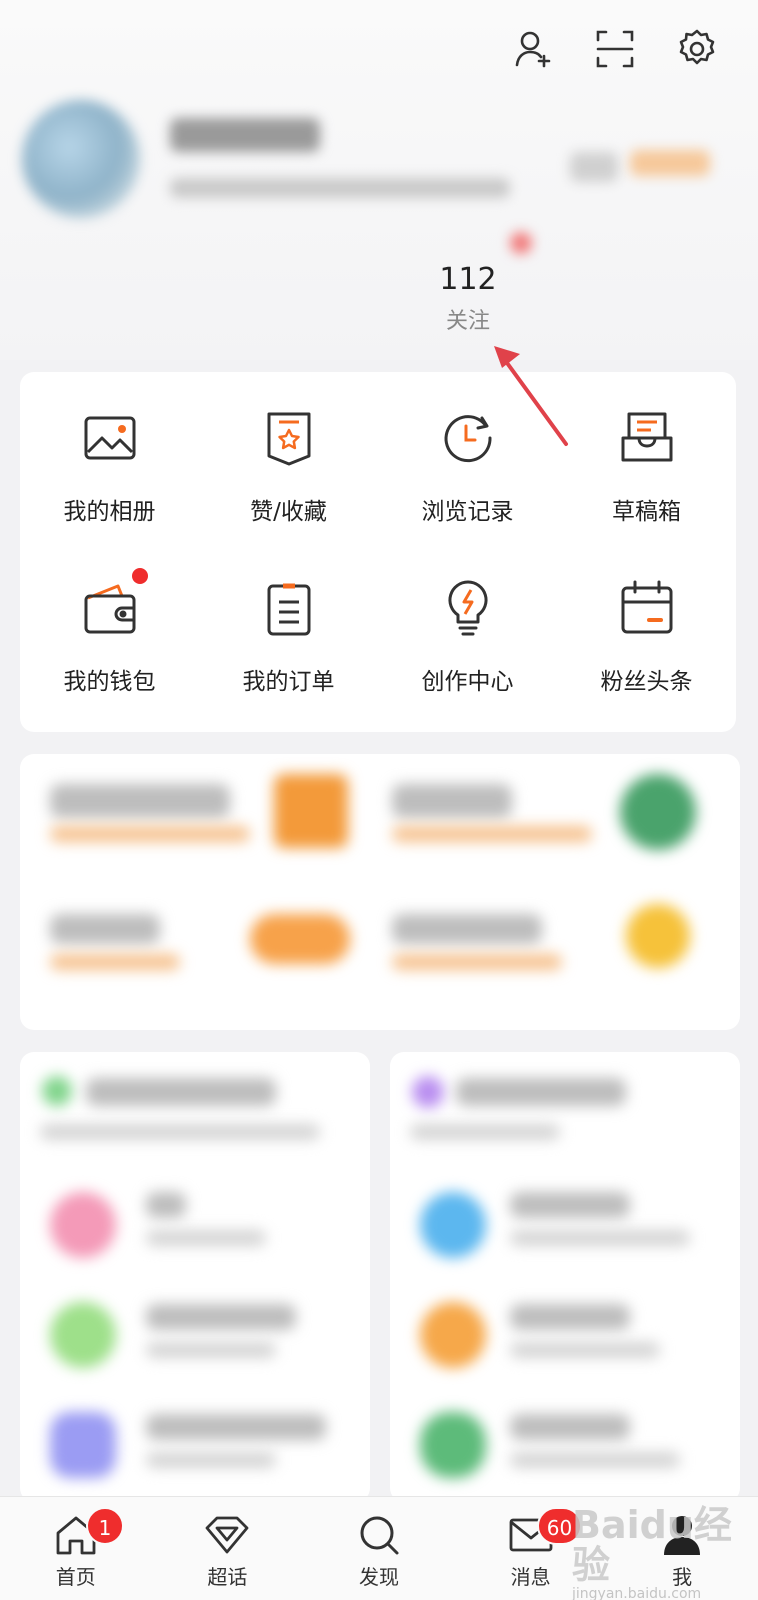  I want to click on menu-item-orders: 我的订单, so click(288, 645).